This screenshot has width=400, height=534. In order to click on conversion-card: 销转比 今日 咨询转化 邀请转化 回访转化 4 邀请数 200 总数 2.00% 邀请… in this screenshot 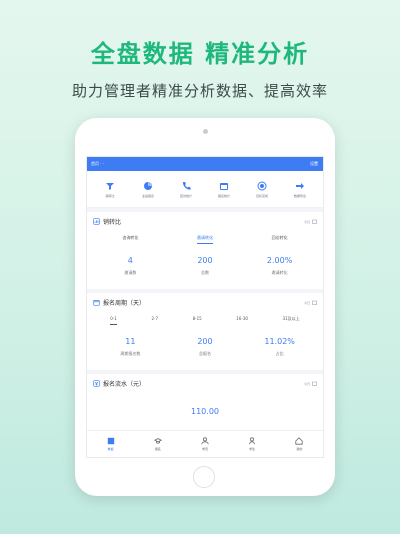, I will do `click(205, 250)`.